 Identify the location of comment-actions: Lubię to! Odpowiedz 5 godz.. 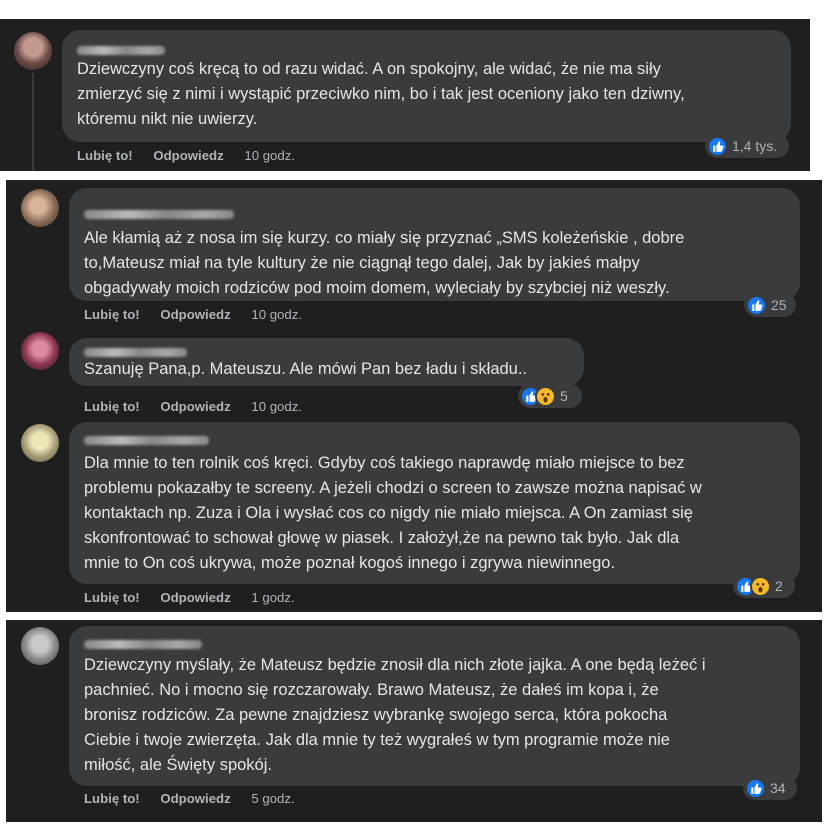
(189, 798).